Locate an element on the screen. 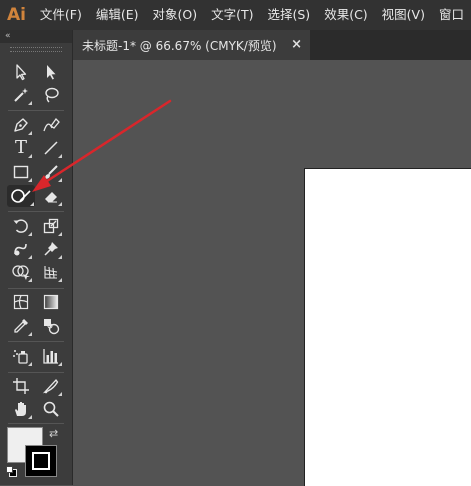  app-logo-text: Ai is located at coordinates (16, 15).